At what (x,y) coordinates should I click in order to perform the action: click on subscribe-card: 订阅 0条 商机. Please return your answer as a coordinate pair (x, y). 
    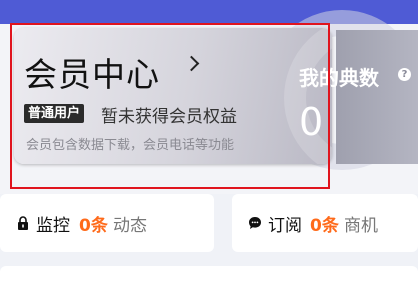
    Looking at the image, I should click on (325, 223).